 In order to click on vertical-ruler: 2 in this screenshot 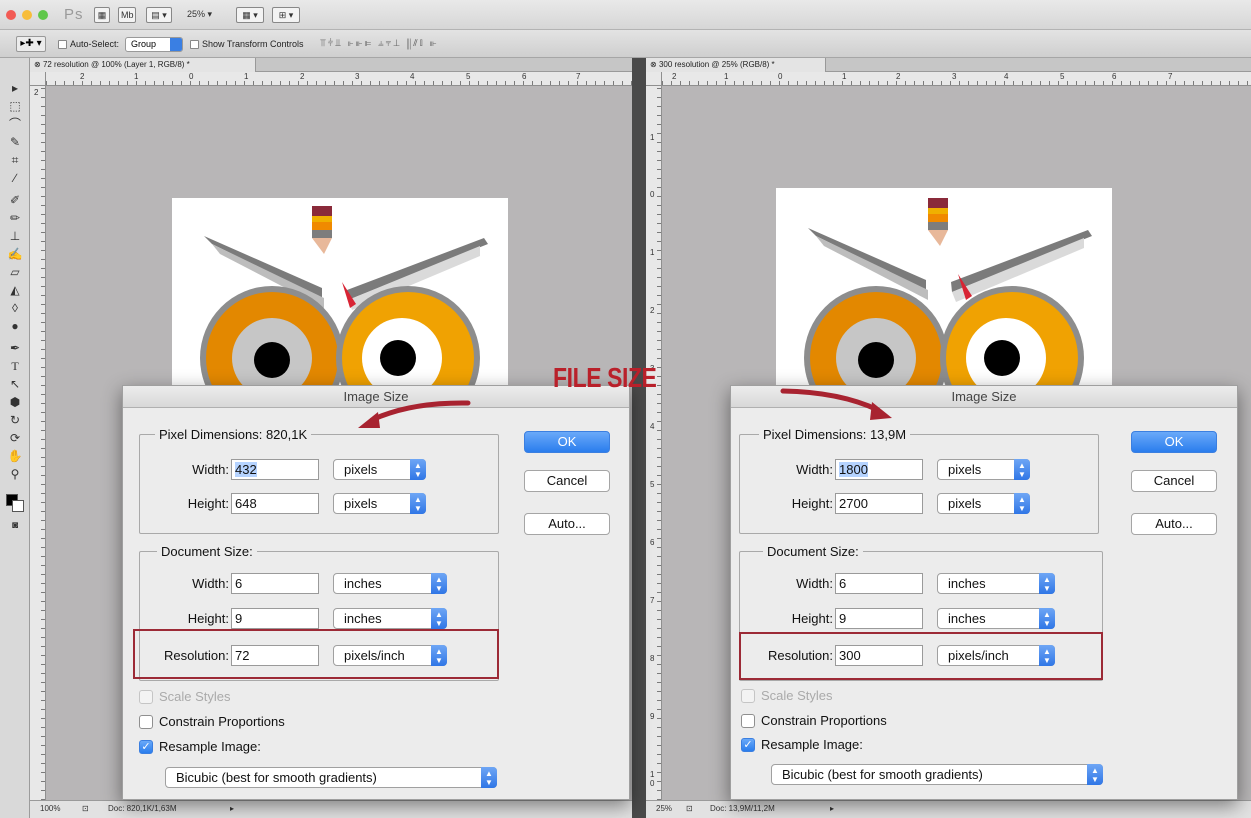, I will do `click(38, 443)`.